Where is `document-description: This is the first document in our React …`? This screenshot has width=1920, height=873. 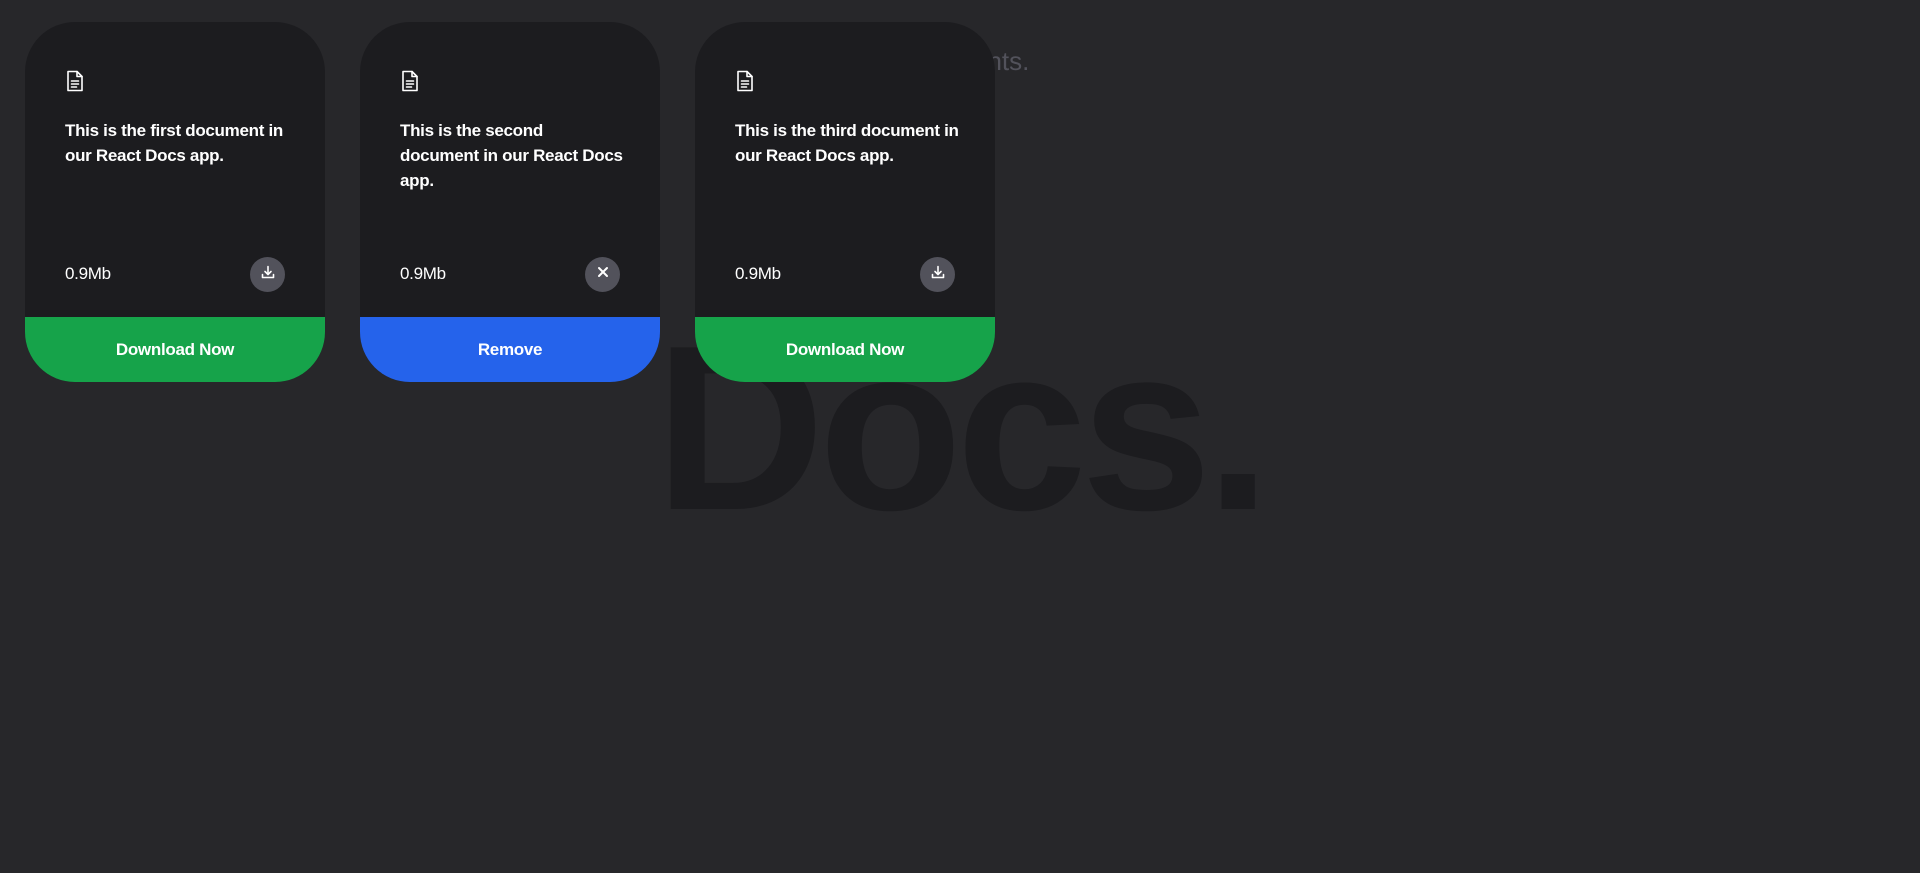
document-description: This is the first document in our React … is located at coordinates (174, 143).